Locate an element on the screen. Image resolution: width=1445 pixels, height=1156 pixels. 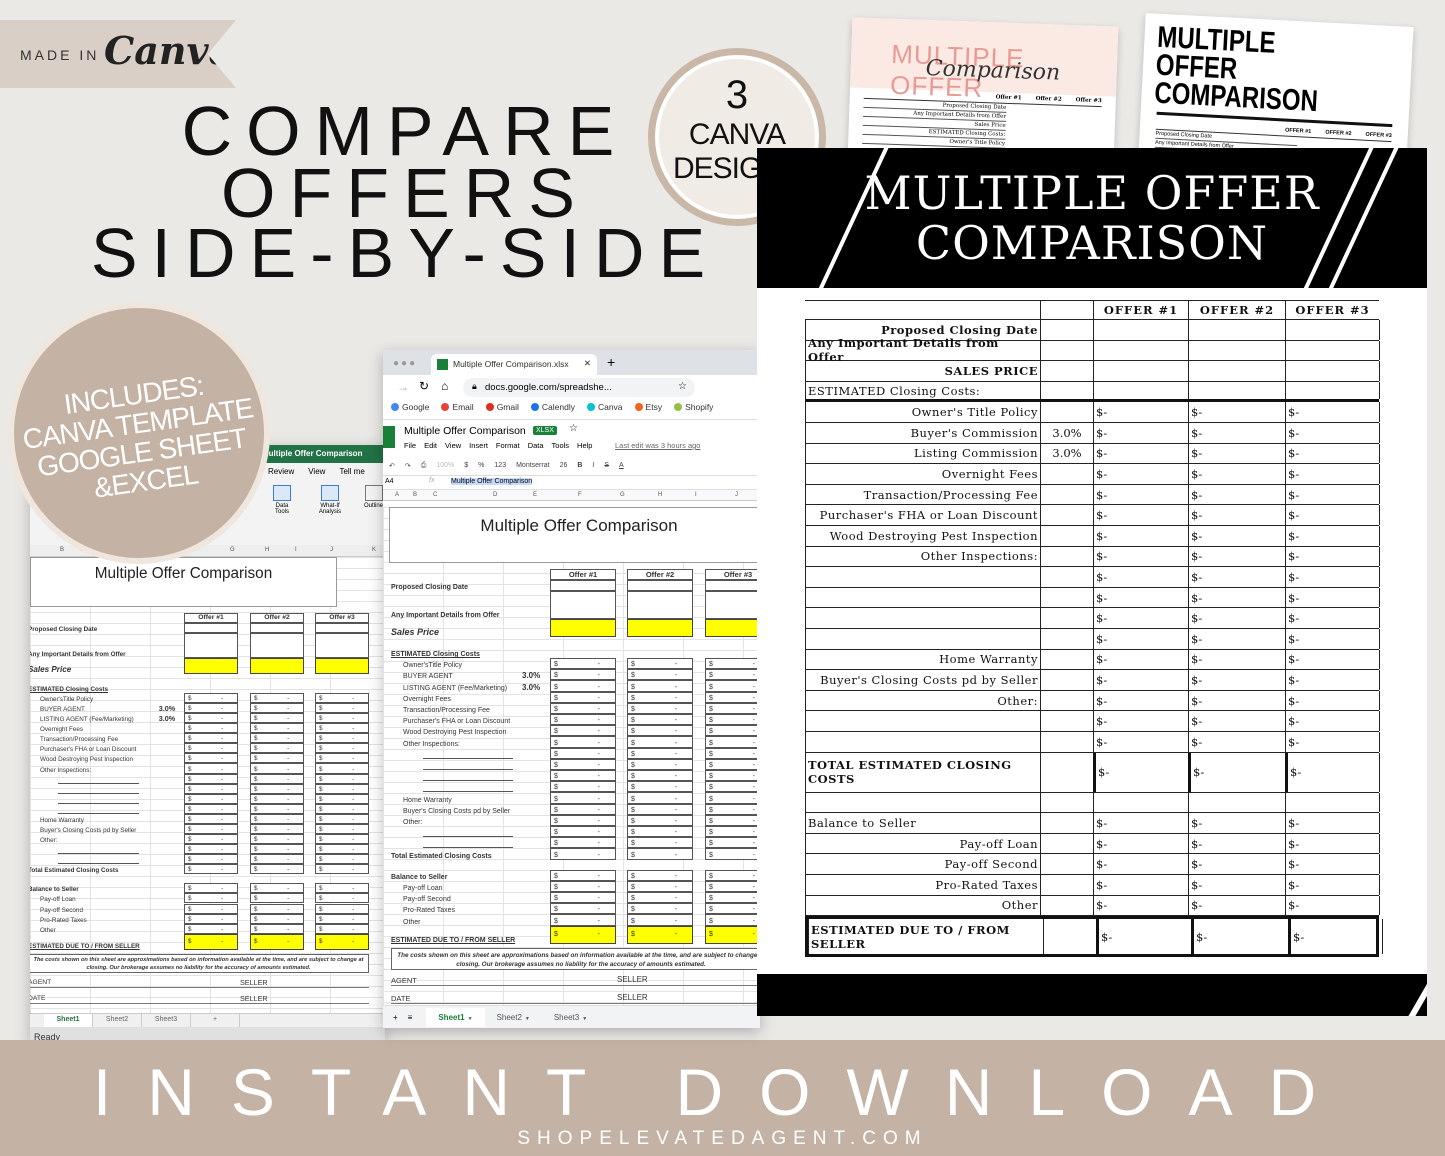
text-color-button: A is located at coordinates (621, 468).